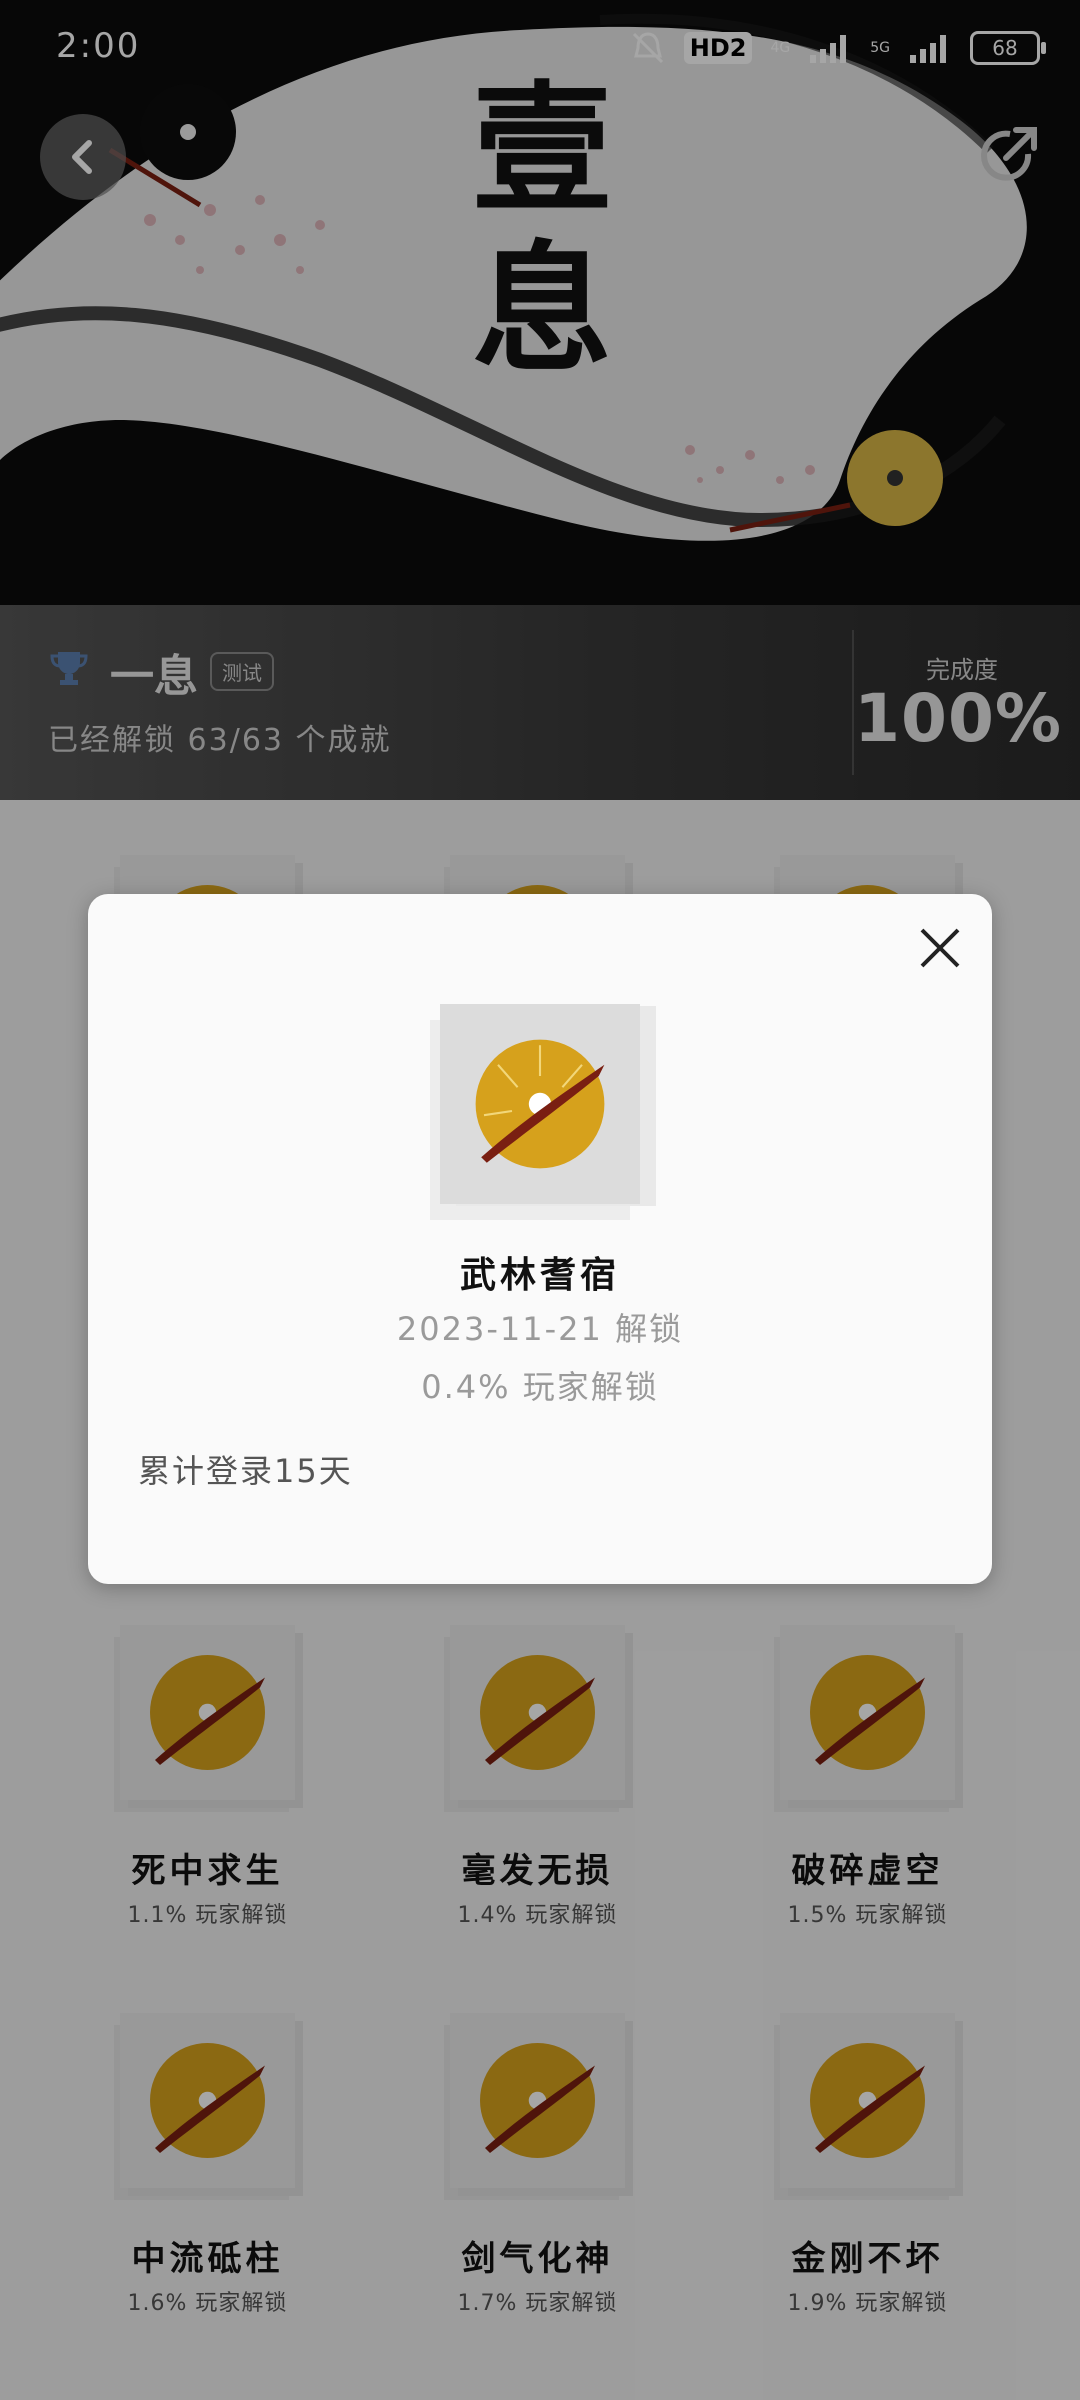 The height and width of the screenshot is (2400, 1080). Describe the element at coordinates (245, 1471) in the screenshot. I see `modal-condition: 累计登录15天` at that location.